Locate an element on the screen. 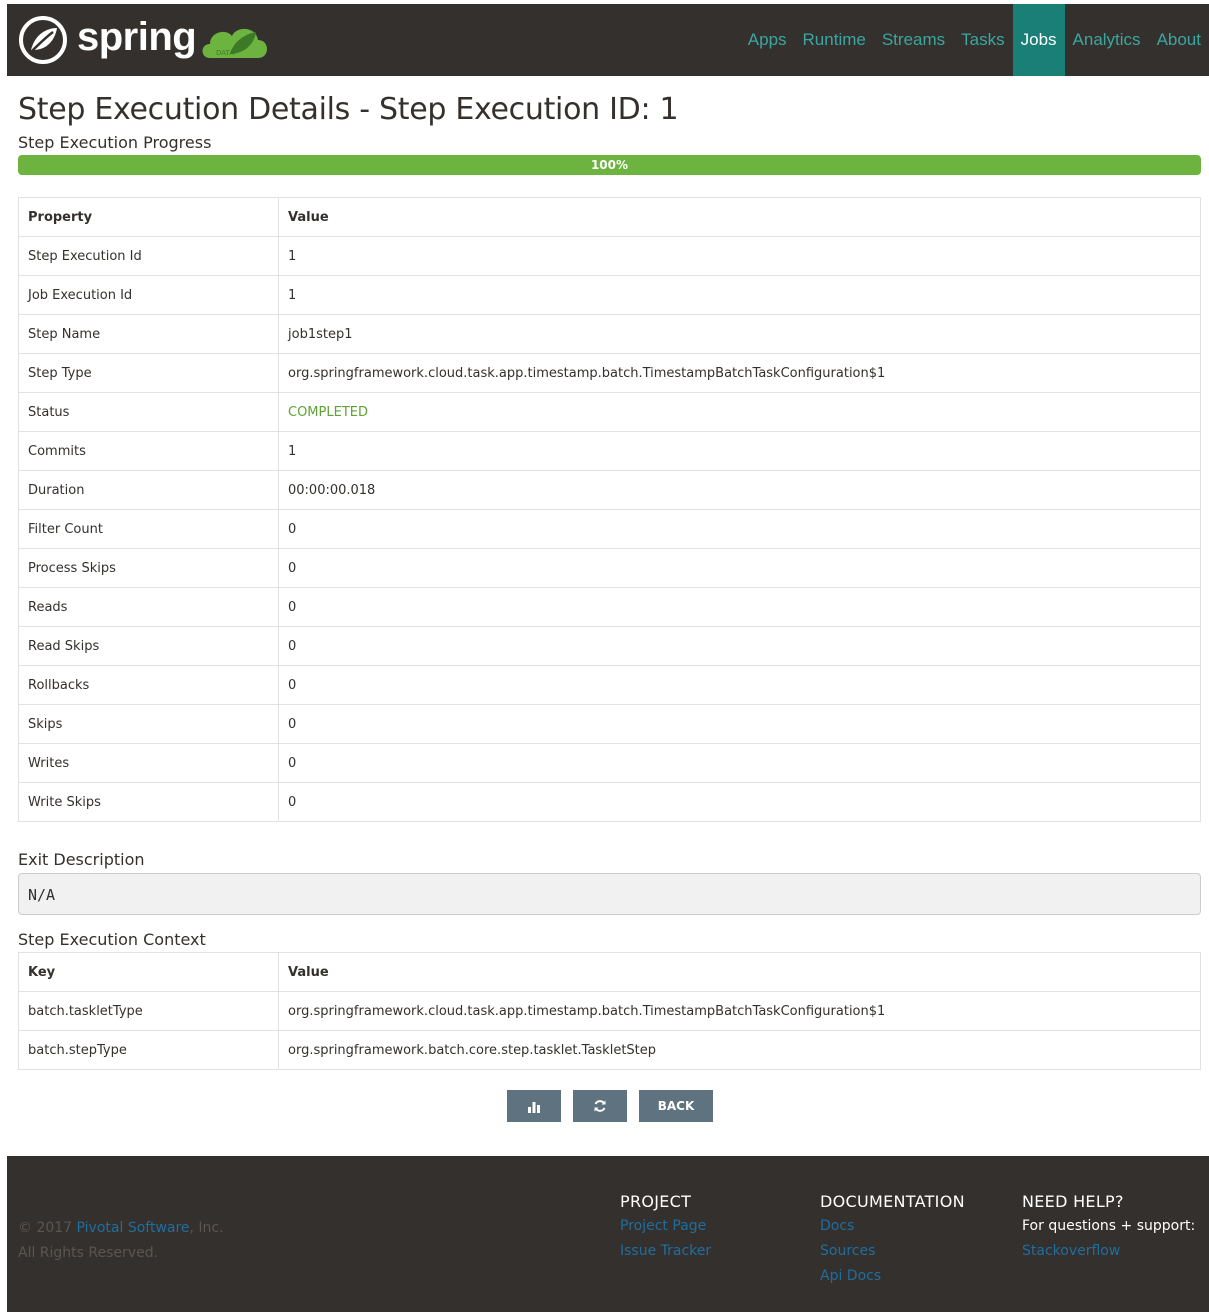  nav-apps: Apps is located at coordinates (767, 40).